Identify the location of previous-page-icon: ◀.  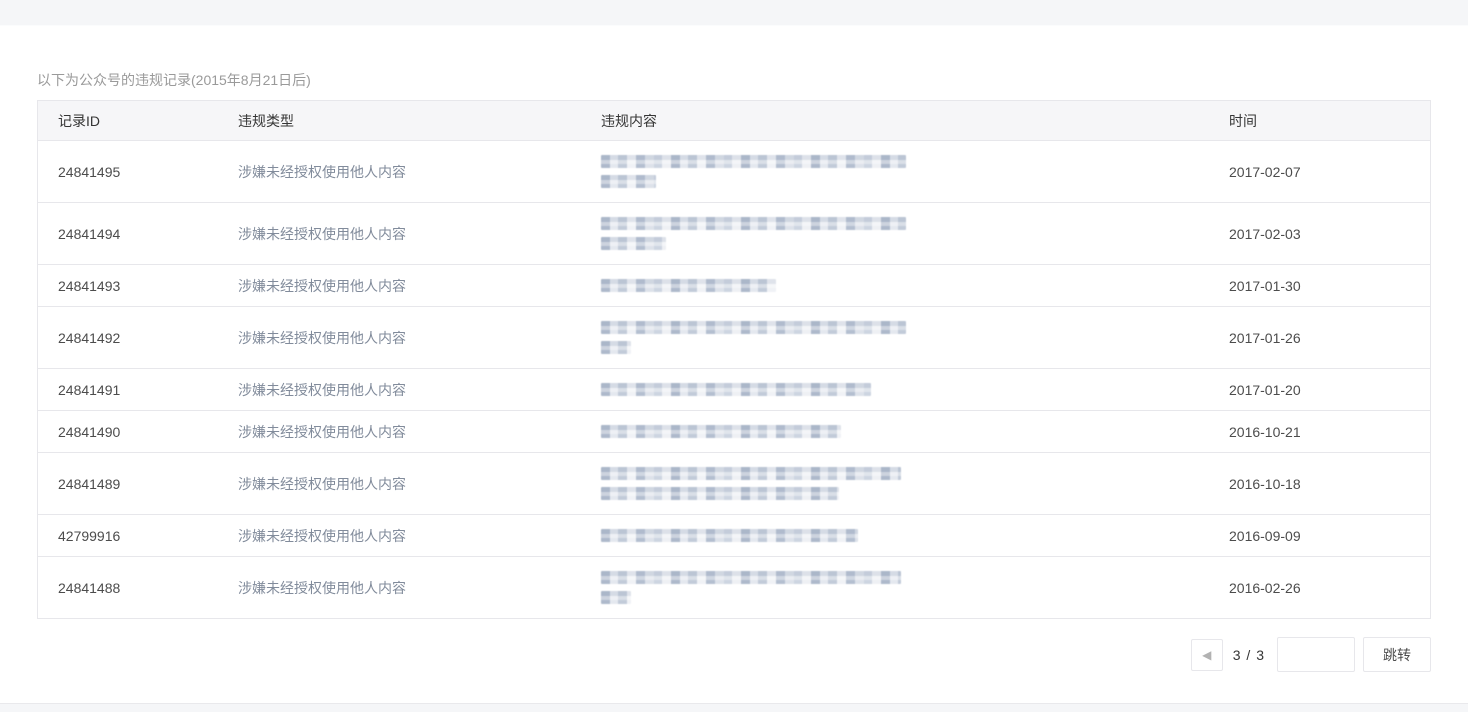
(1207, 654).